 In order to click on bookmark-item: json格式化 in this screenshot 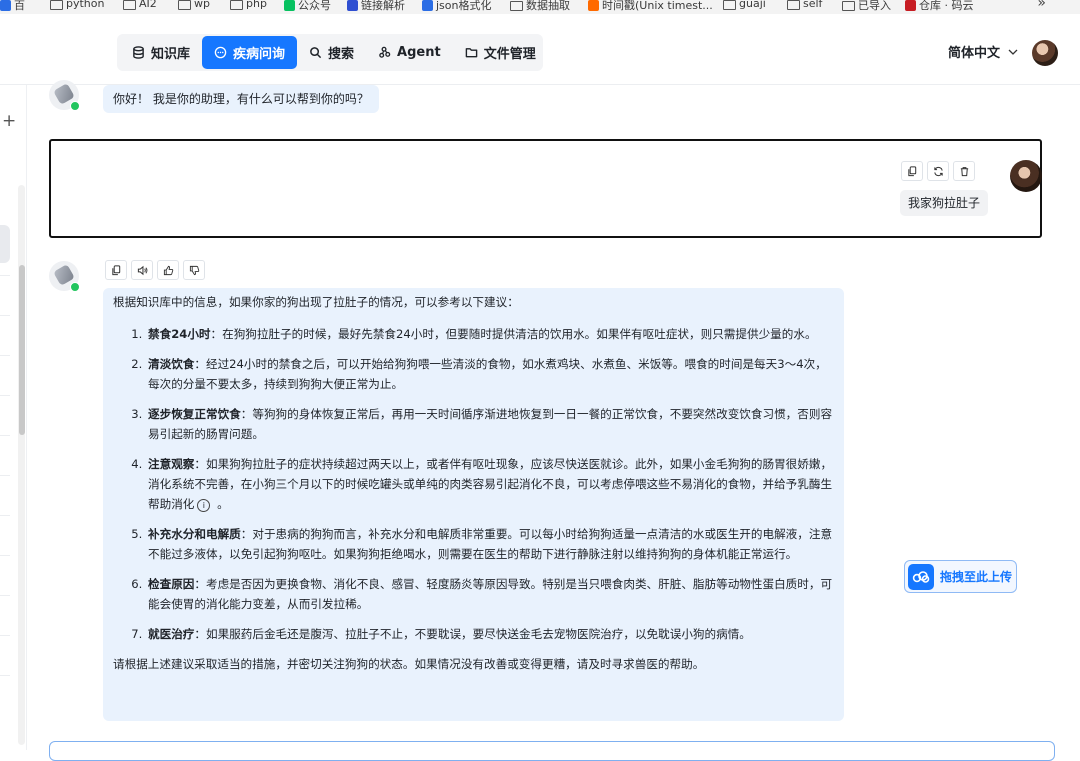, I will do `click(457, 6)`.